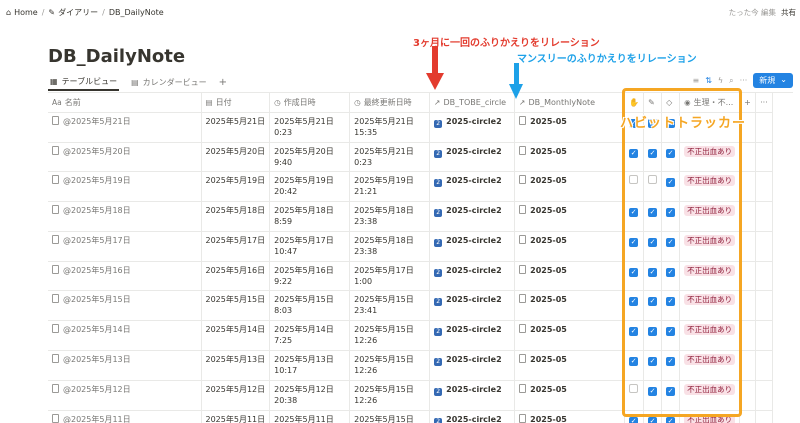  Describe the element at coordinates (73, 12) in the screenshot. I see `breadcrumb-diary: ✎ ダイアリー` at that location.